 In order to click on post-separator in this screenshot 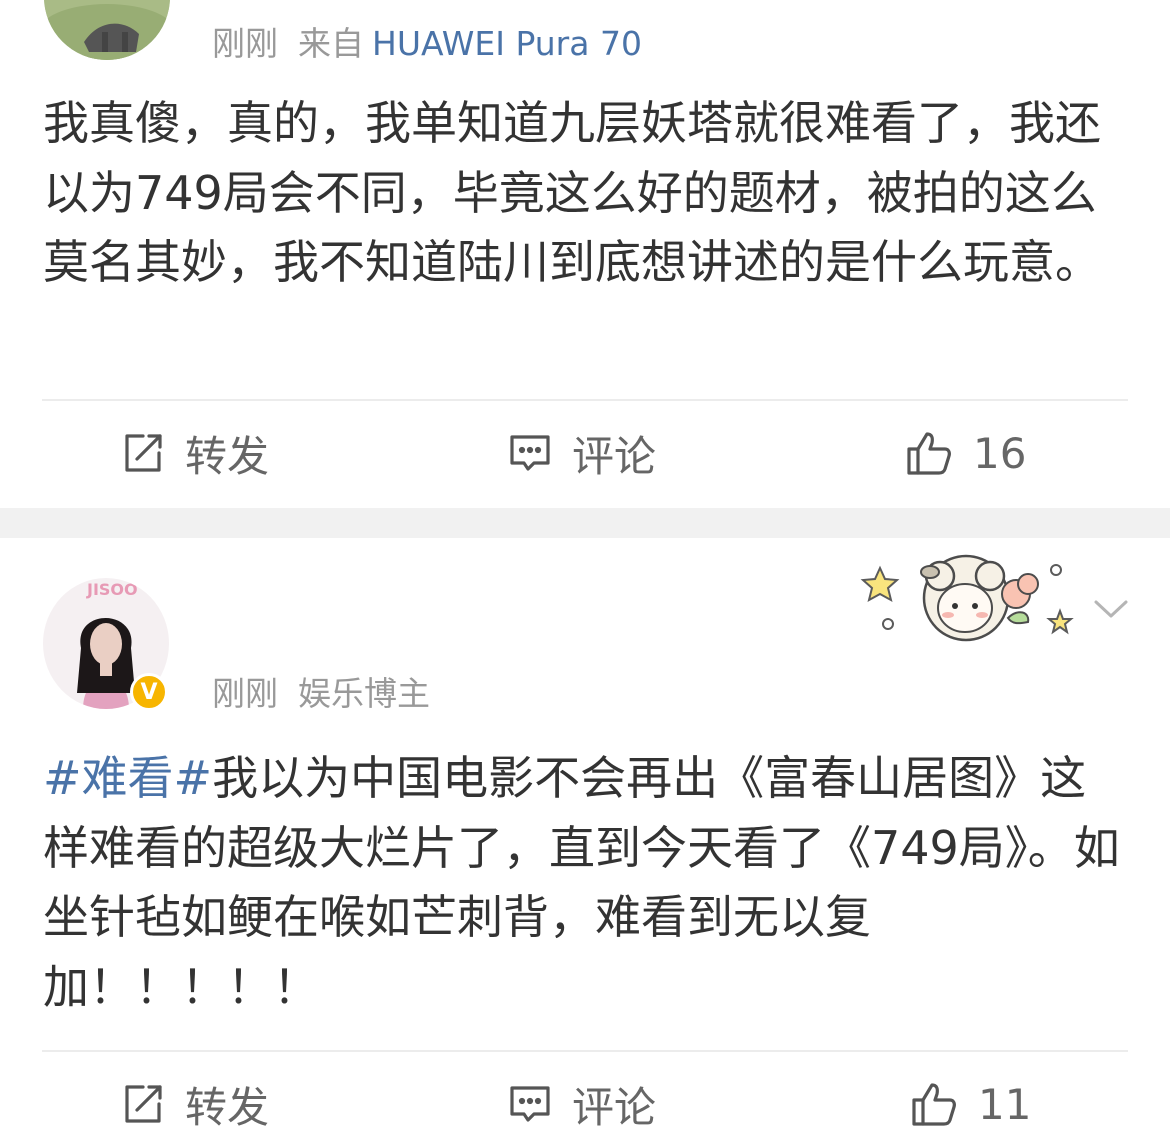, I will do `click(585, 523)`.